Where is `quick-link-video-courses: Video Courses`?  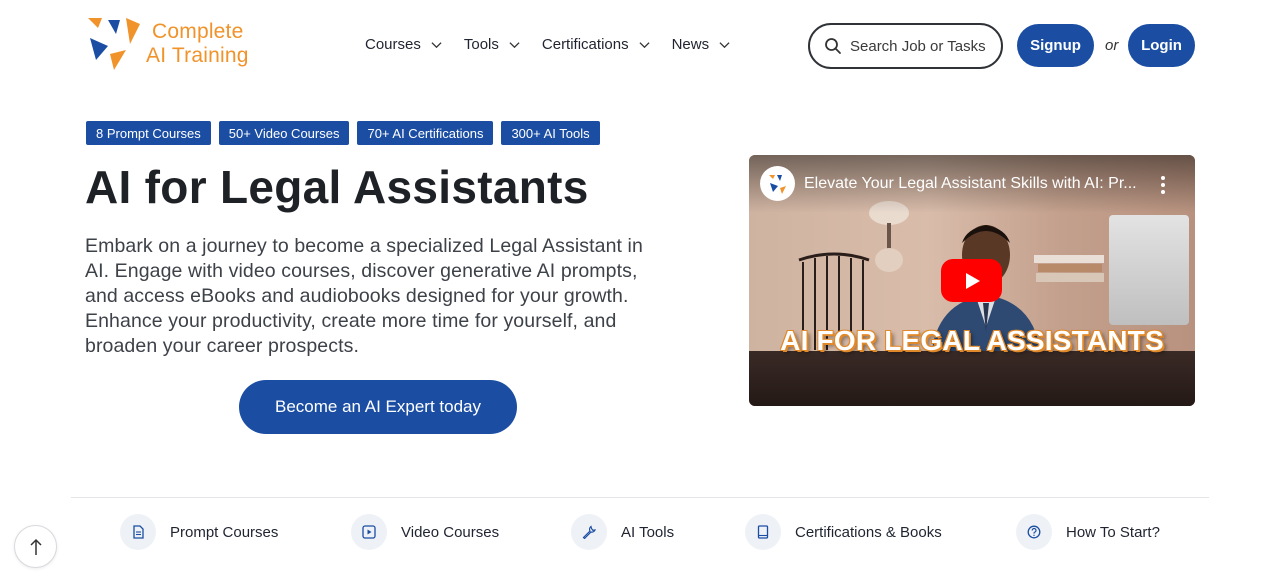
quick-link-video-courses: Video Courses is located at coordinates (425, 532).